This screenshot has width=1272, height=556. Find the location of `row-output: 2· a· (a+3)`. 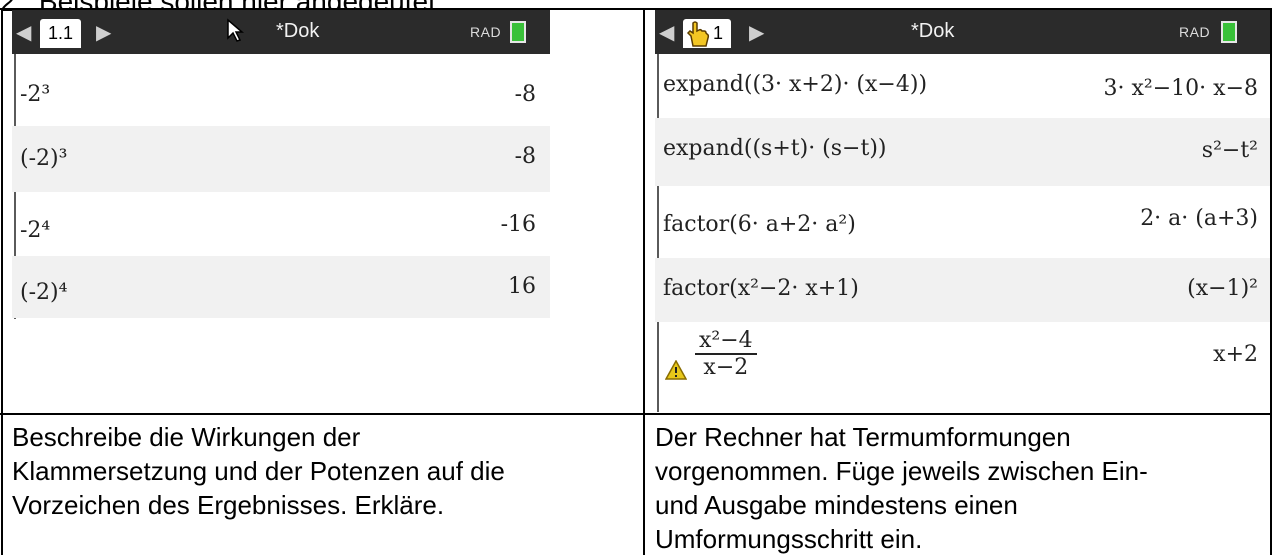

row-output: 2· a· (a+3) is located at coordinates (1199, 218).